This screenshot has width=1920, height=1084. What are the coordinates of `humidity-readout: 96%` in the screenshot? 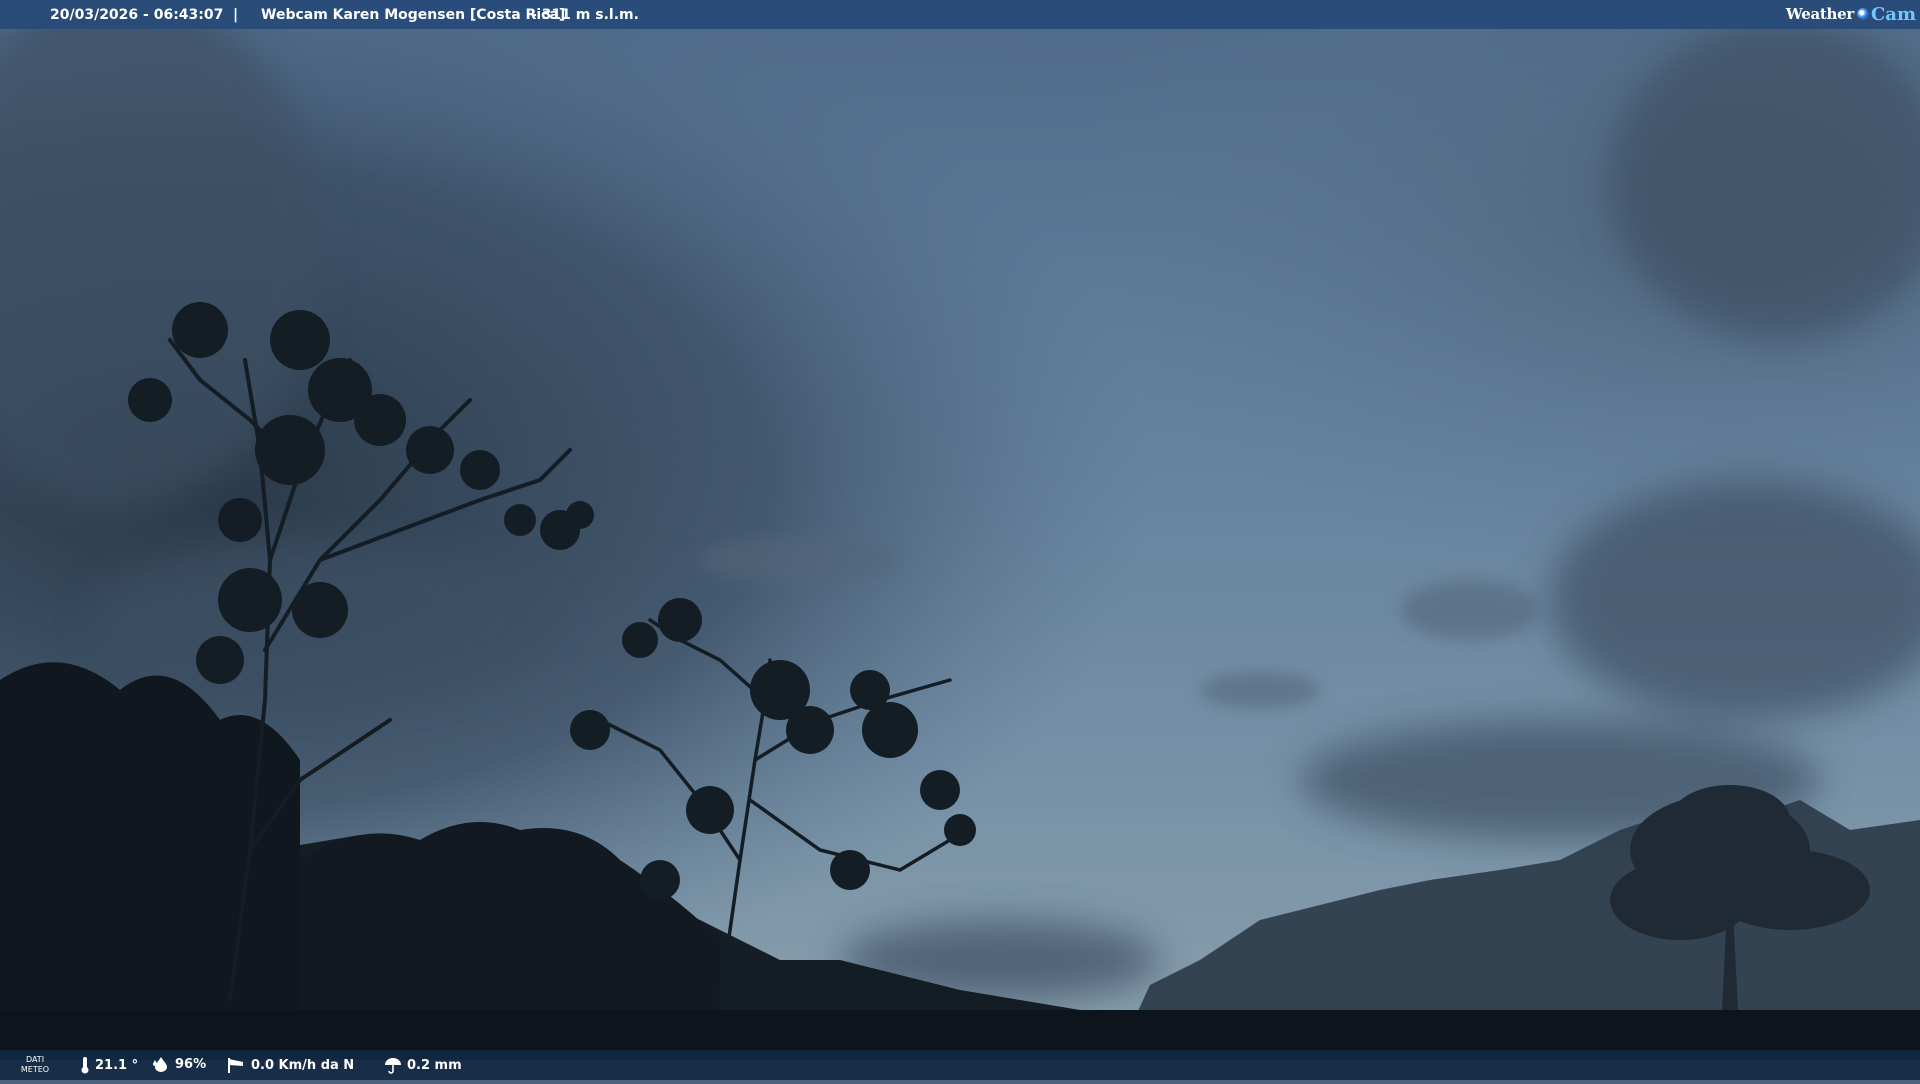 It's located at (179, 1064).